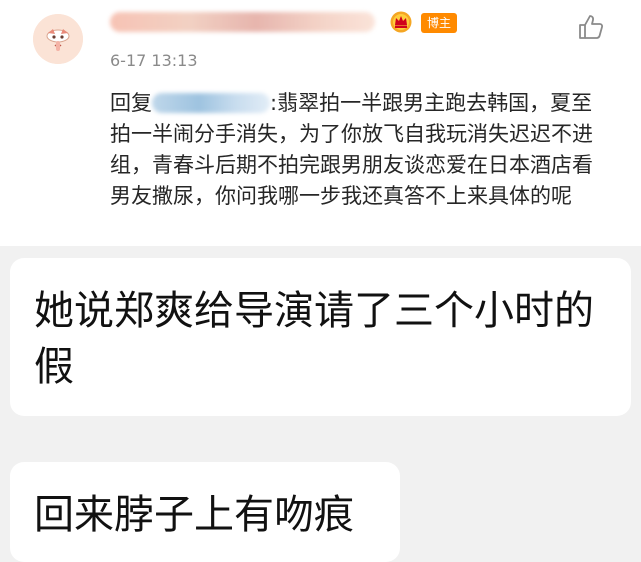 This screenshot has width=641, height=562. What do you see at coordinates (154, 60) in the screenshot?
I see `timestamp: 6-17 13:13` at bounding box center [154, 60].